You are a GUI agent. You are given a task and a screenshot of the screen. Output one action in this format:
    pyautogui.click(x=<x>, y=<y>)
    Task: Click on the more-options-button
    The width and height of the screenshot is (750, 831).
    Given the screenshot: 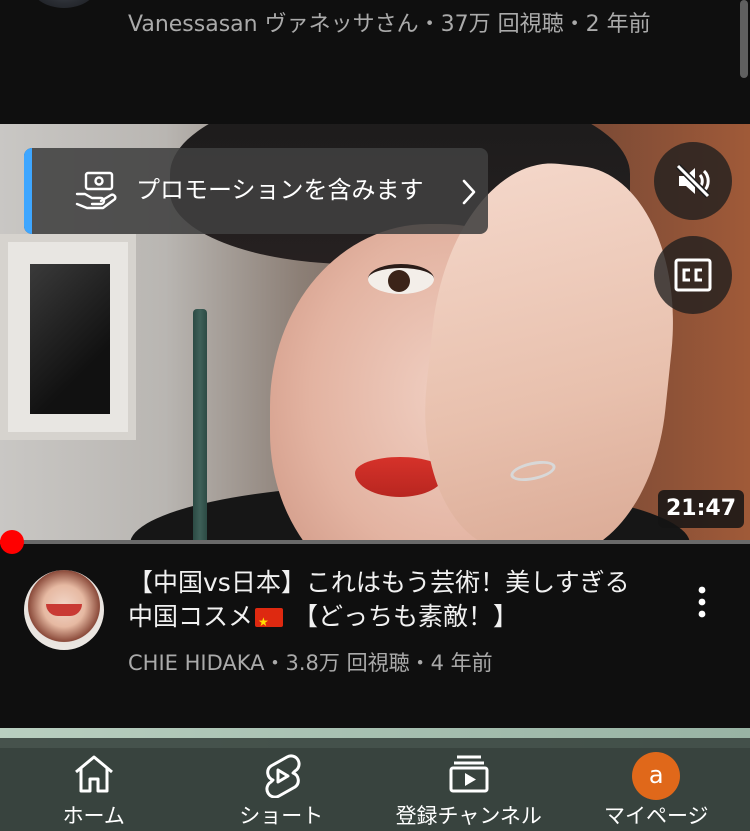 What is the action you would take?
    pyautogui.click(x=702, y=602)
    